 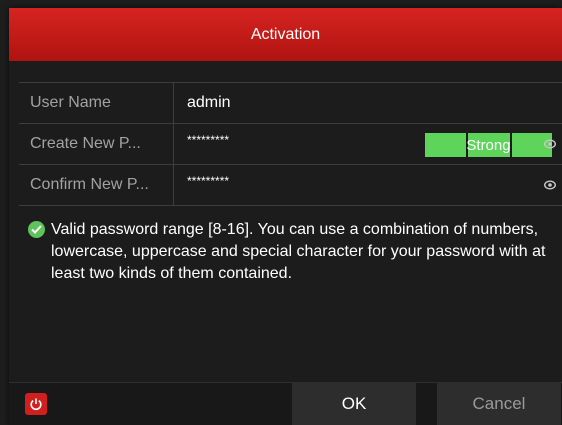 I want to click on username-field: admin, so click(x=368, y=103).